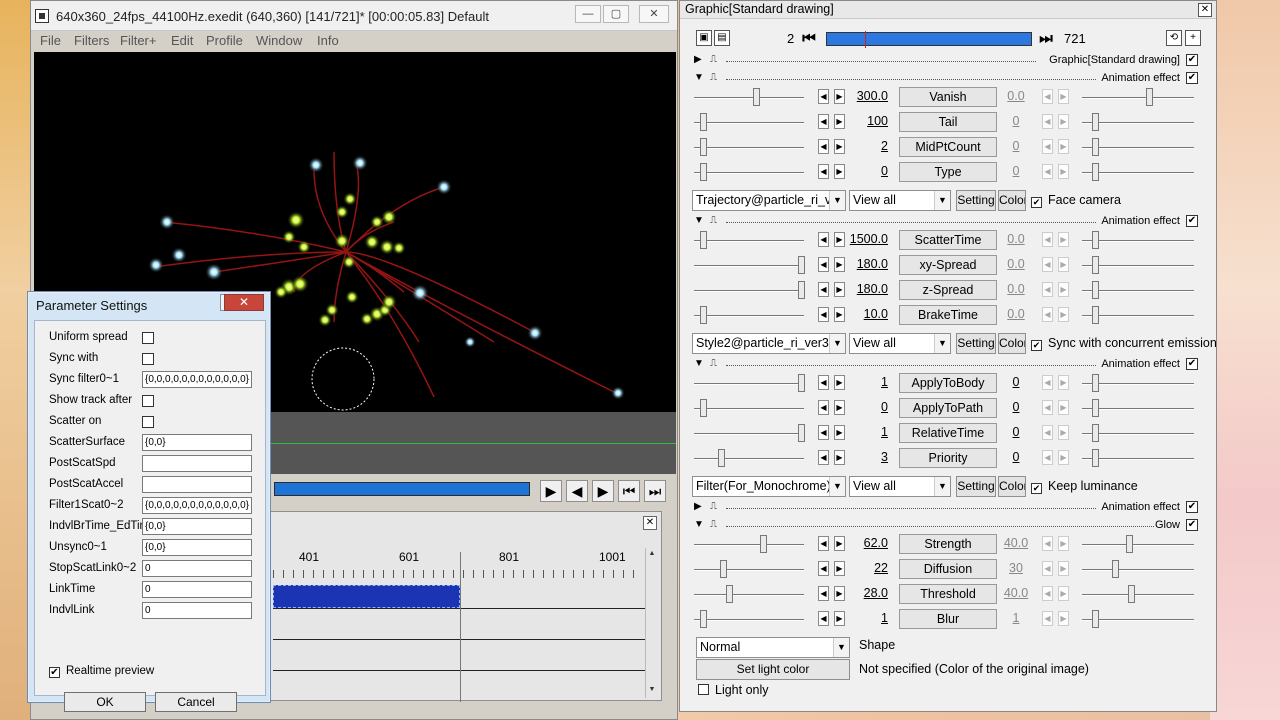 The width and height of the screenshot is (1280, 720). I want to click on start-value: 3, so click(863, 457).